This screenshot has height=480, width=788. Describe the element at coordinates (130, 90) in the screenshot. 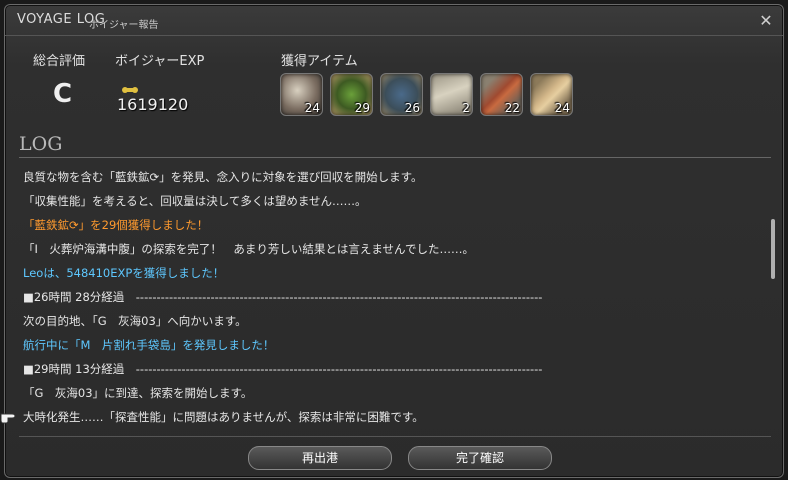

I see `exp-icon` at that location.